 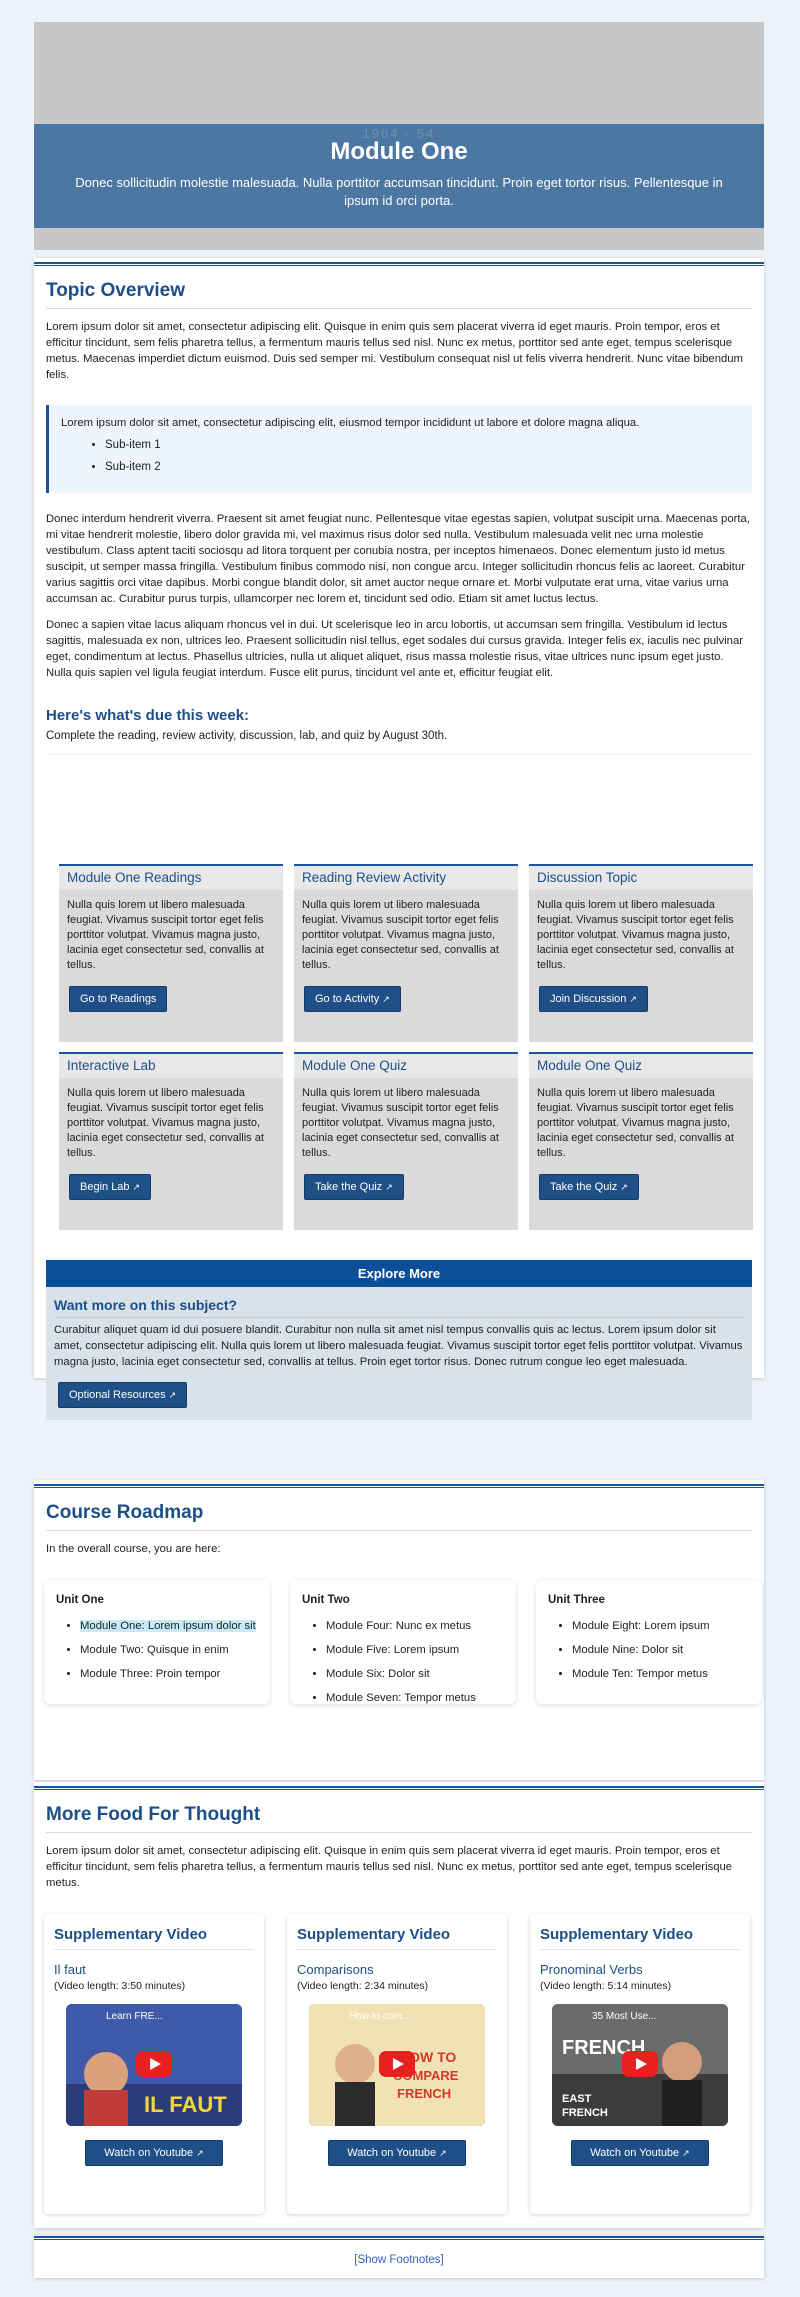 I want to click on unit-title: Unit Three, so click(x=576, y=1600).